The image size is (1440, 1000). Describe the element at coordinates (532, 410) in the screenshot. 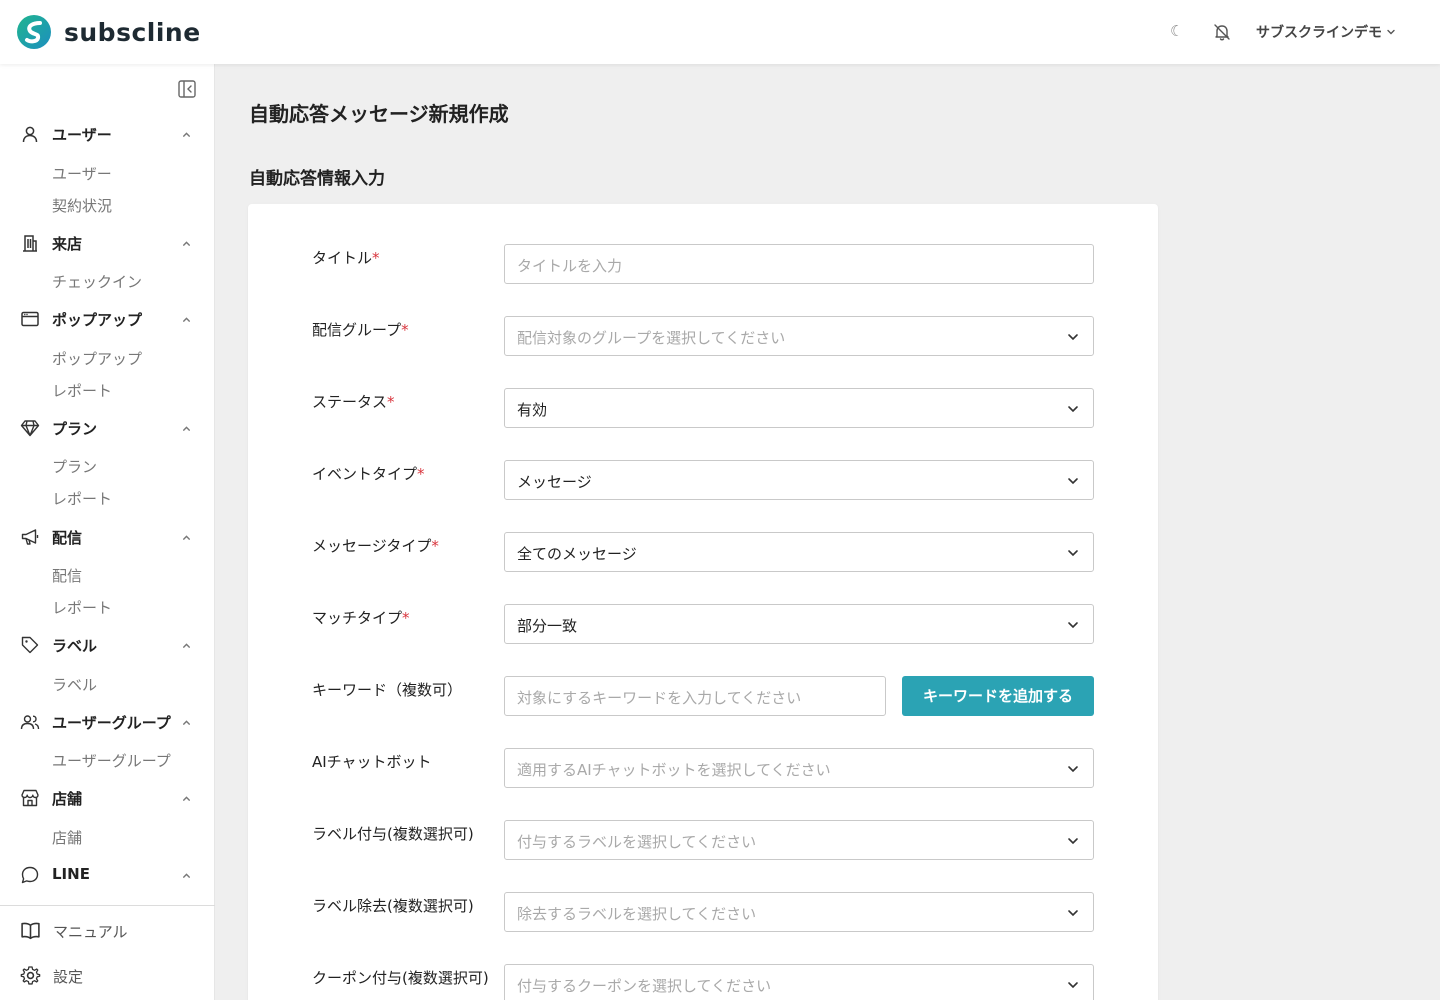

I see `status-value: 有効` at that location.